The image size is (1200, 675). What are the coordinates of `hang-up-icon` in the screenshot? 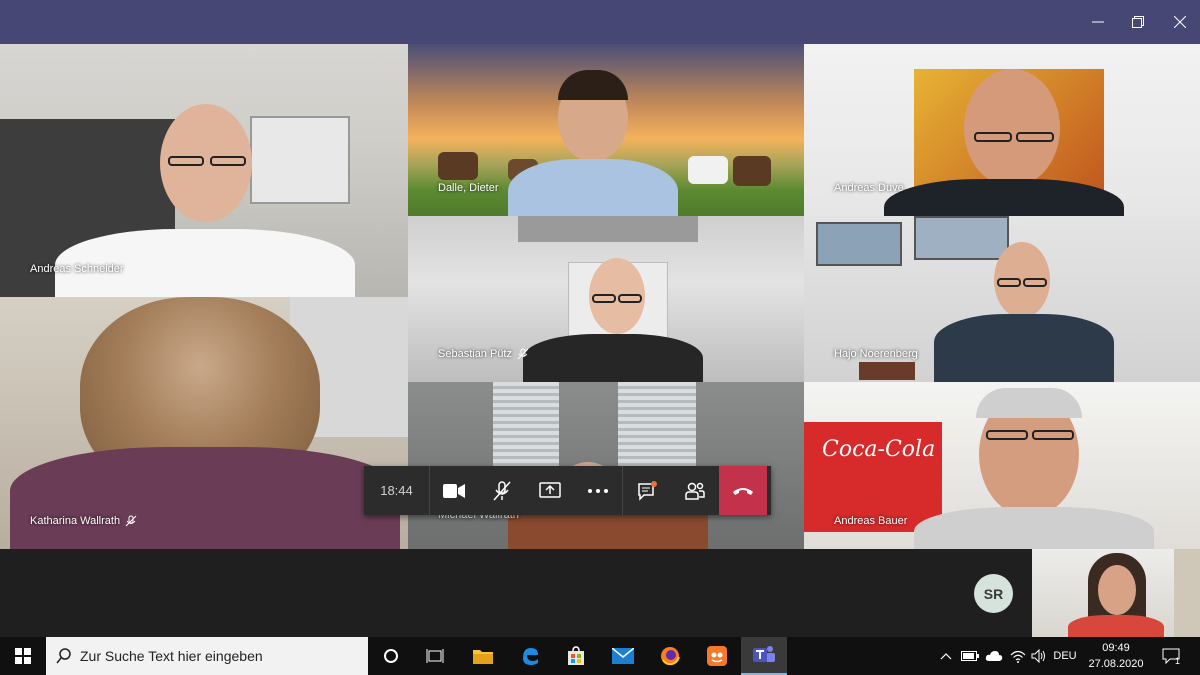 It's located at (743, 491).